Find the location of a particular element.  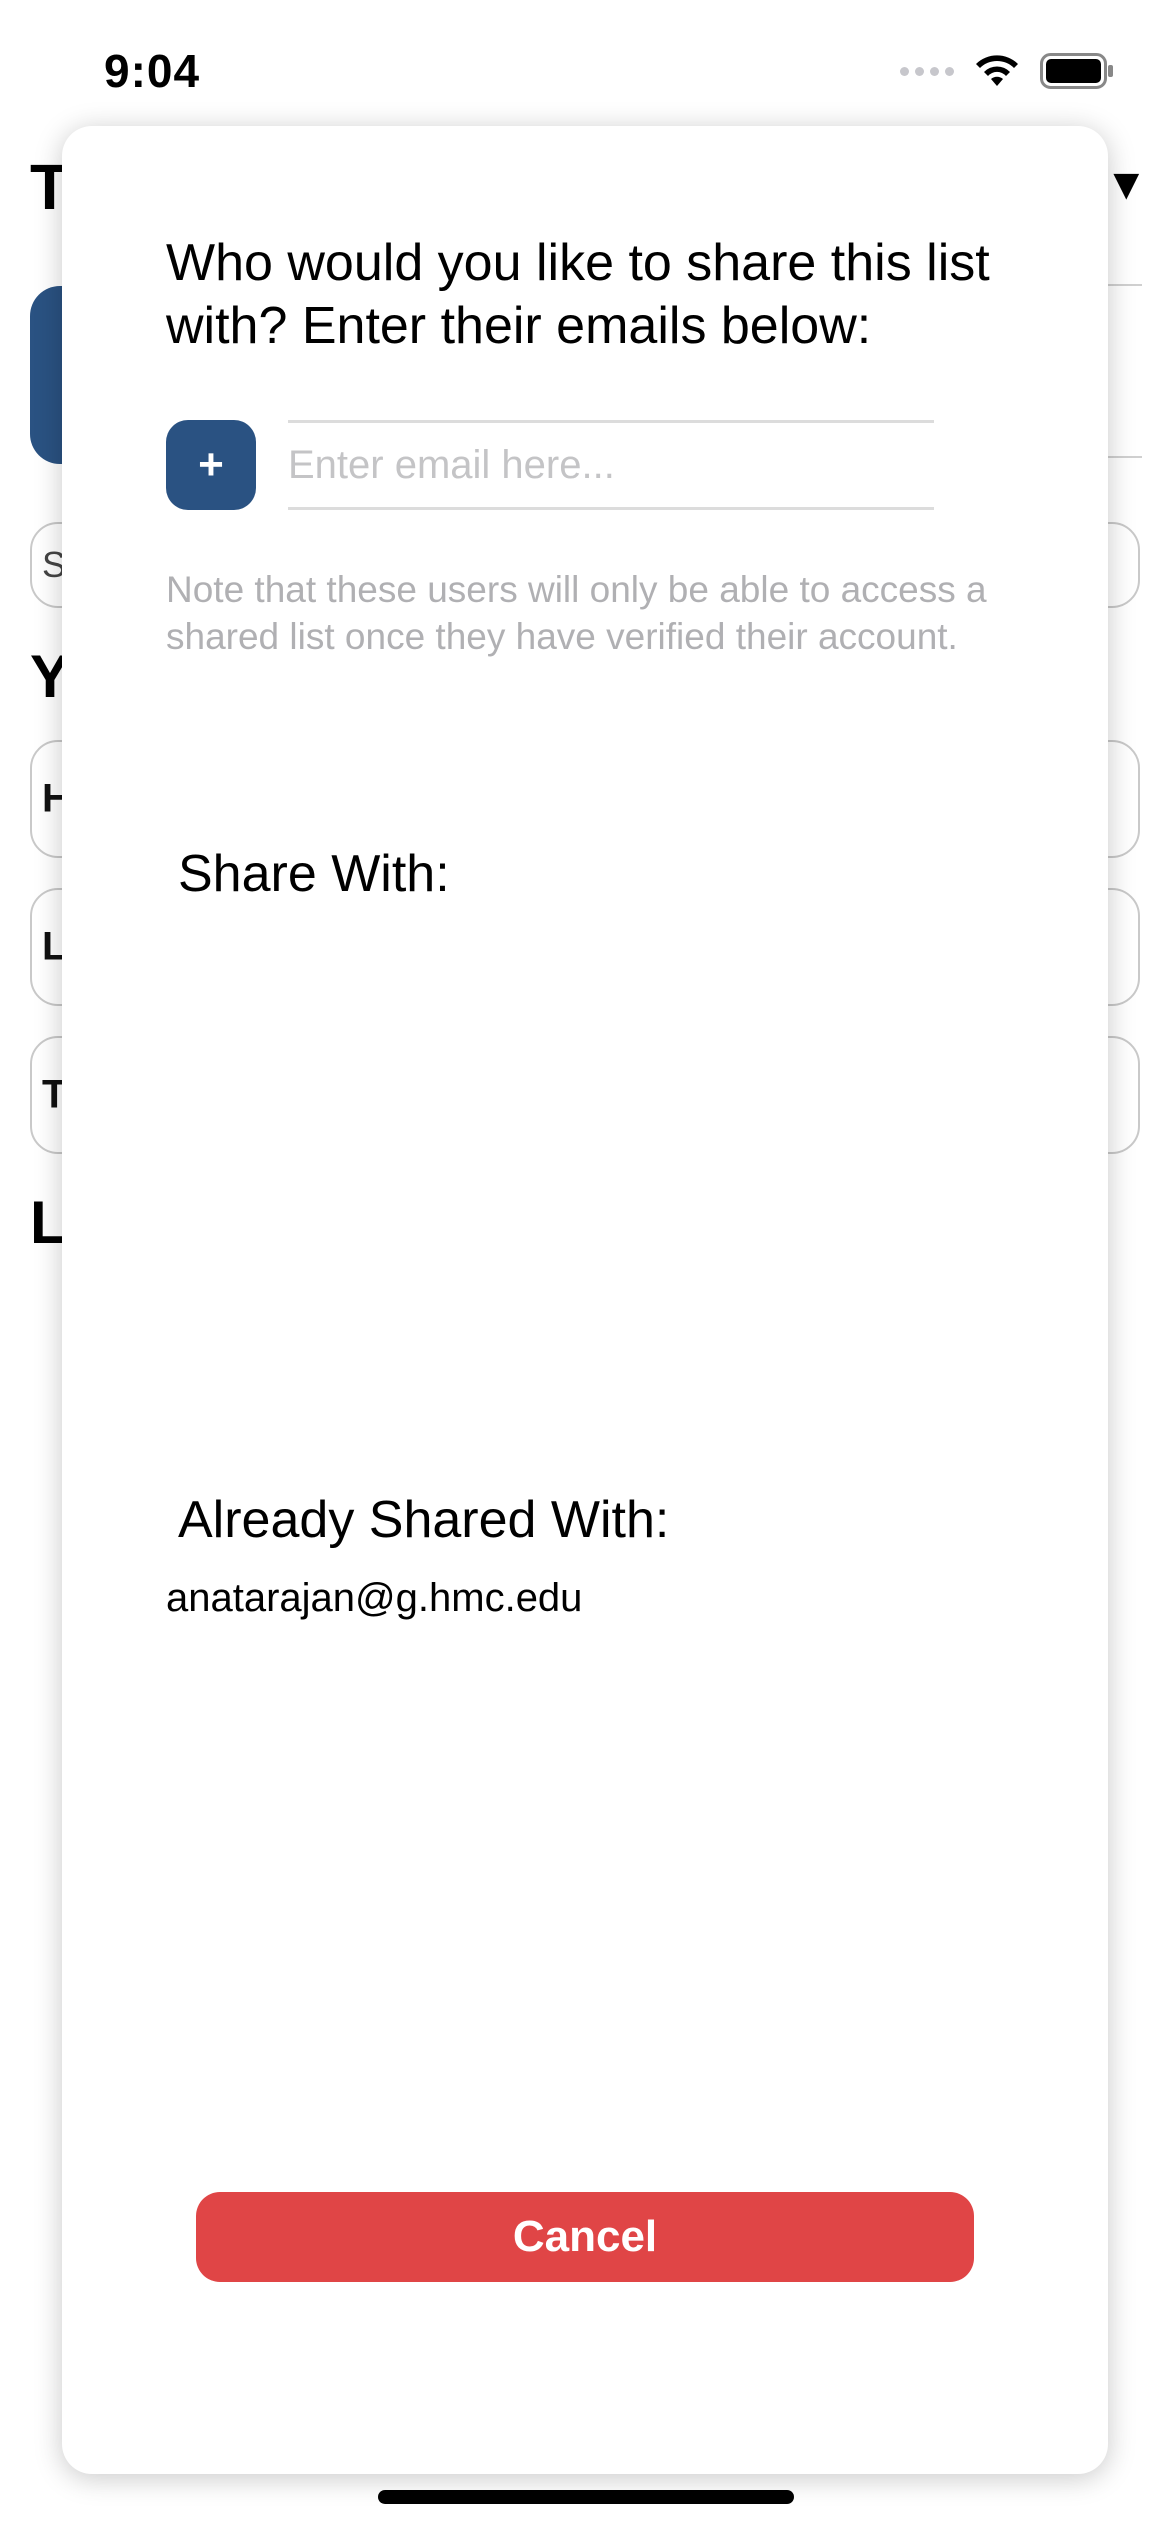

share-with-title: Share With: is located at coordinates (314, 874).